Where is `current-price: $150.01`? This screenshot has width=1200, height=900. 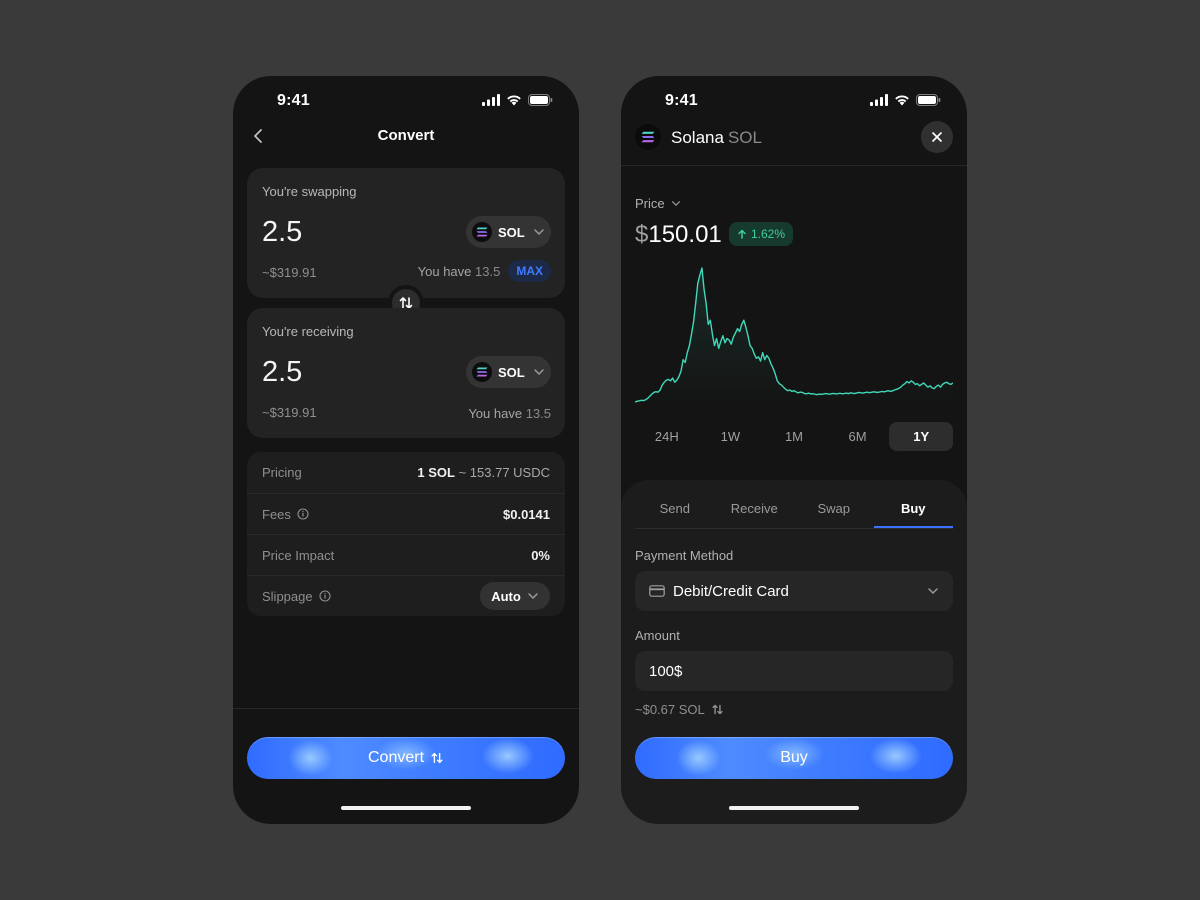 current-price: $150.01 is located at coordinates (678, 235).